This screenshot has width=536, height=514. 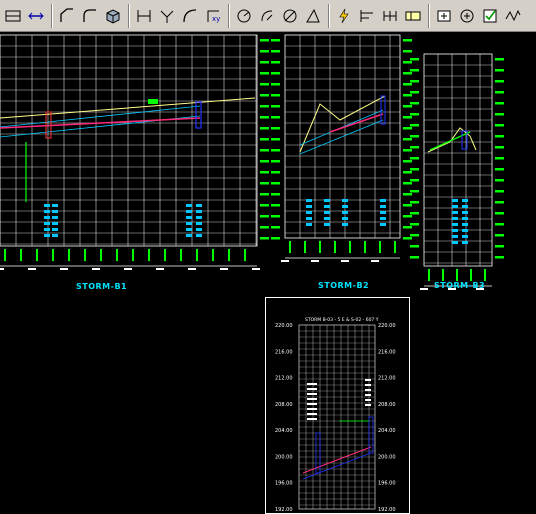 What do you see at coordinates (444, 16) in the screenshot?
I see `center-mark-icon` at bounding box center [444, 16].